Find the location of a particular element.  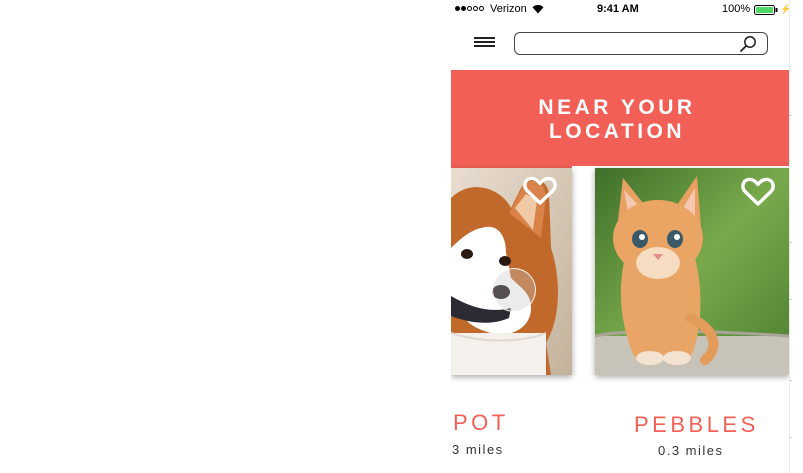

charging-bolt-icon: ⚡ is located at coordinates (784, 9).